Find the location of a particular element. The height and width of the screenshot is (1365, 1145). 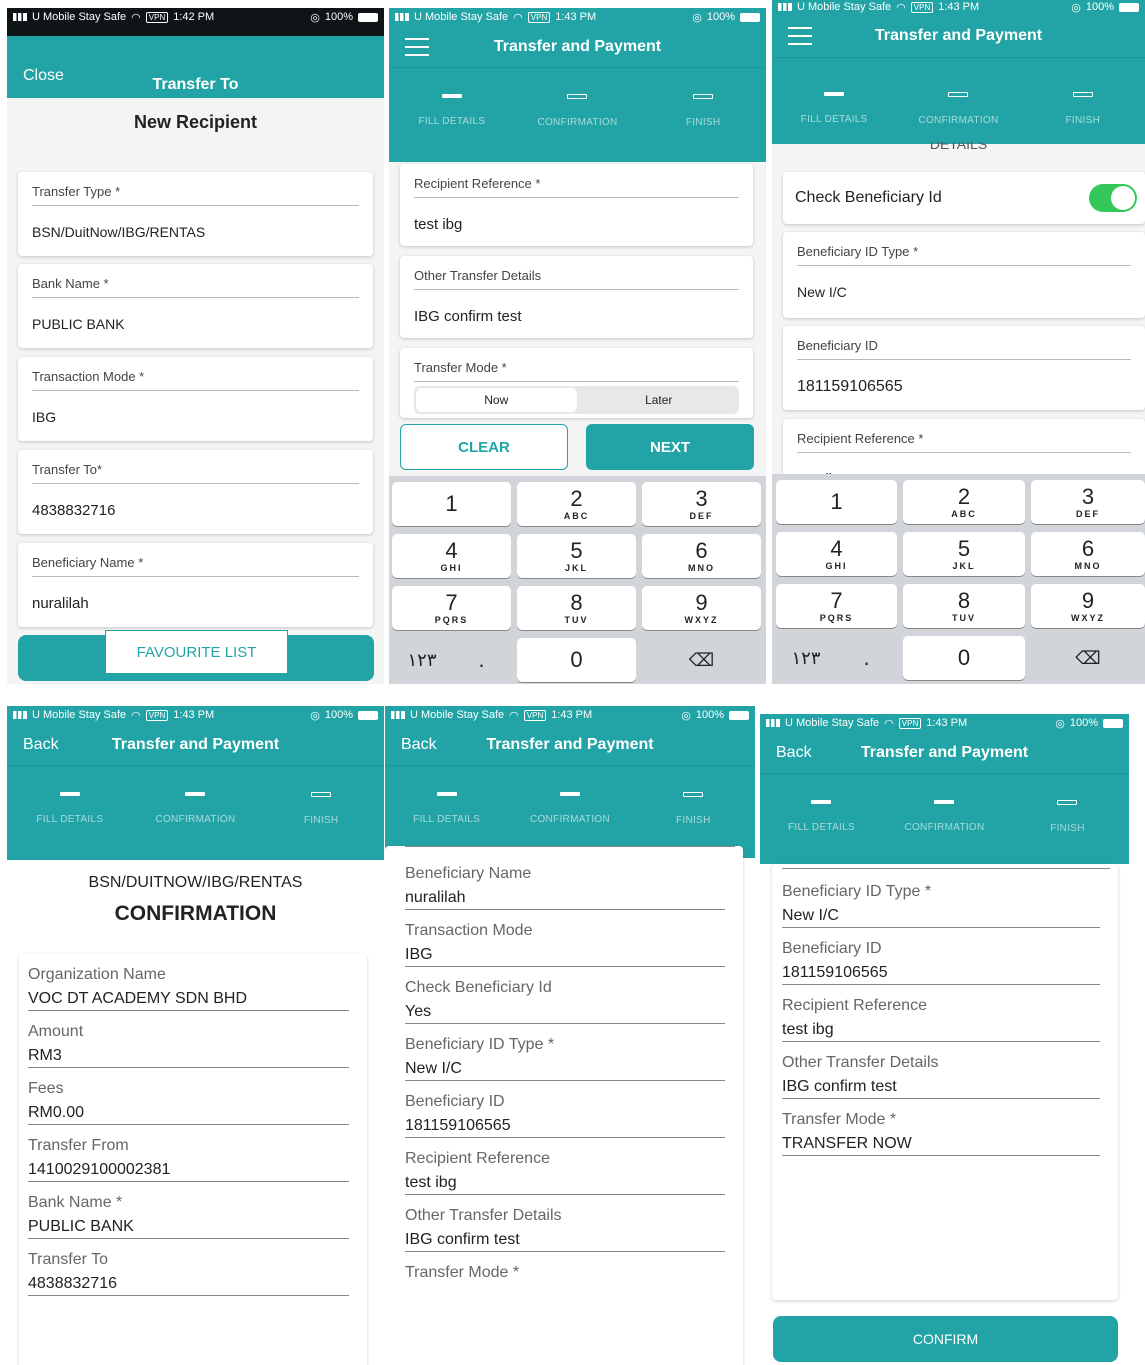

confirmation-heading: CONFIRMATION is located at coordinates (195, 913).